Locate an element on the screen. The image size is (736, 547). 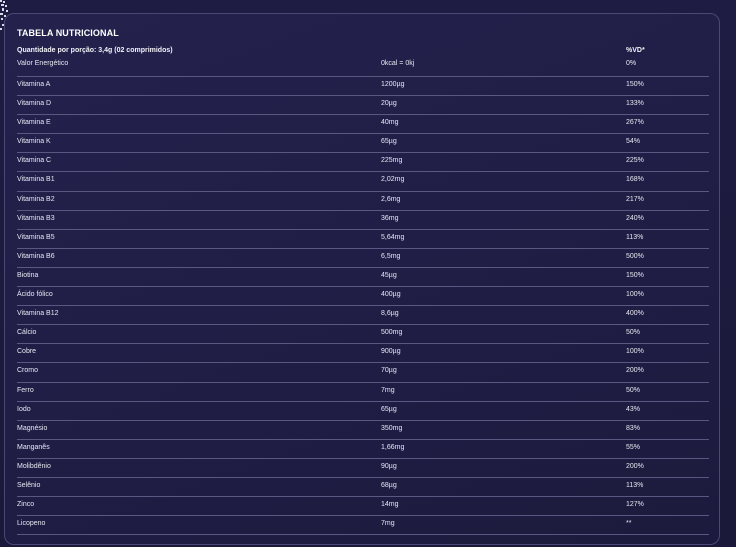
table-row: Molibdênio 90µg 200% is located at coordinates (363, 468).